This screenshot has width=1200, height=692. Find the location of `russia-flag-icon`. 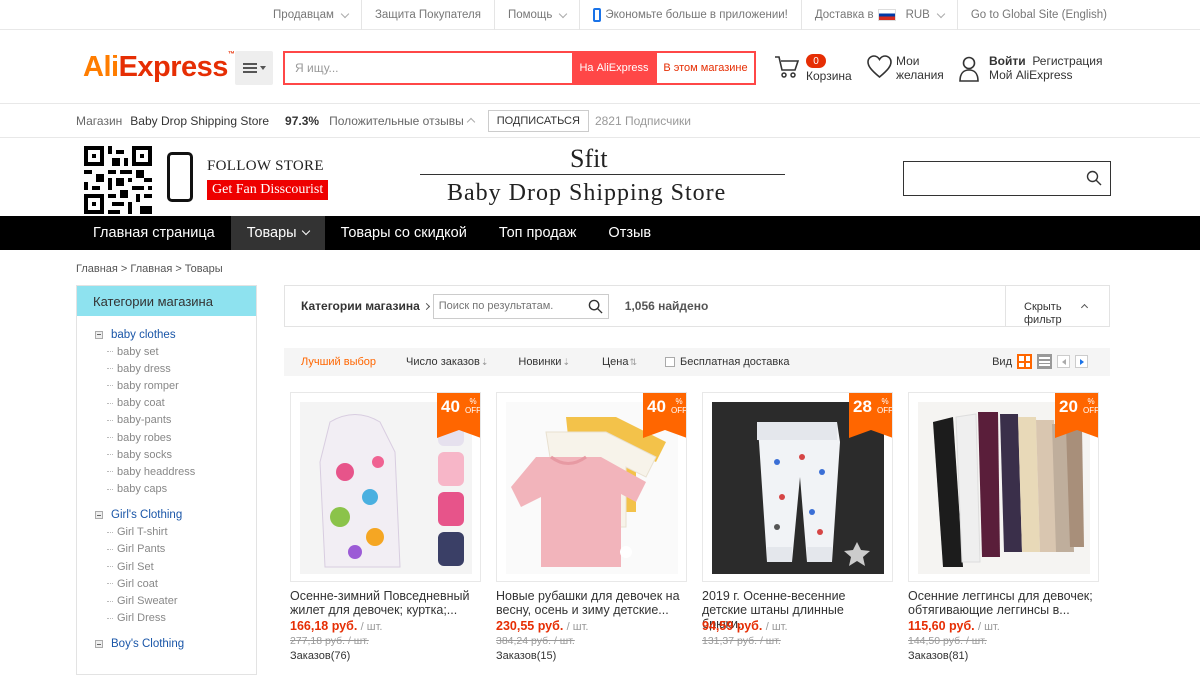

russia-flag-icon is located at coordinates (886, 15).